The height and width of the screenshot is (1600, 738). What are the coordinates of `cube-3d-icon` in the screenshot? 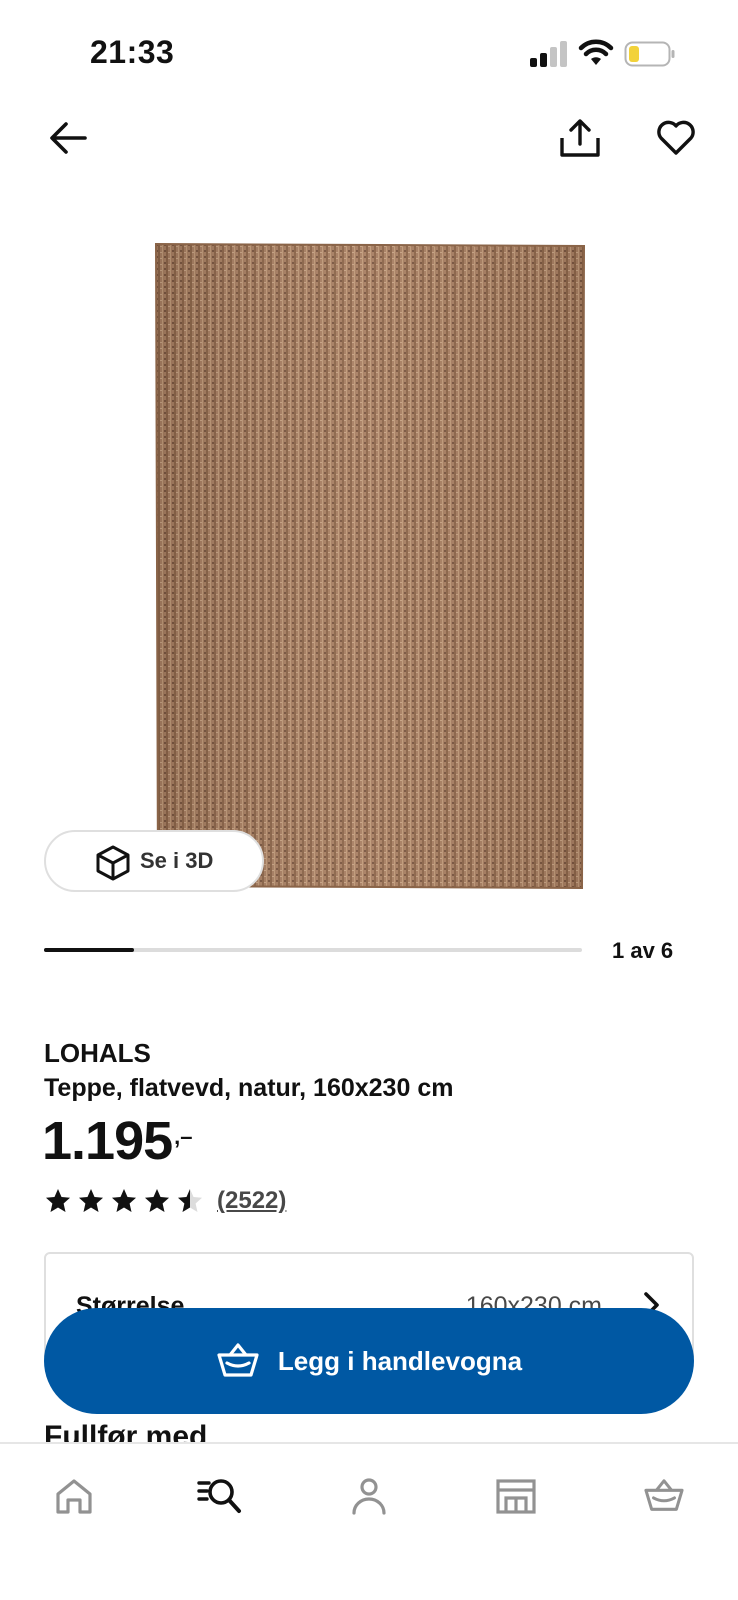 It's located at (113, 863).